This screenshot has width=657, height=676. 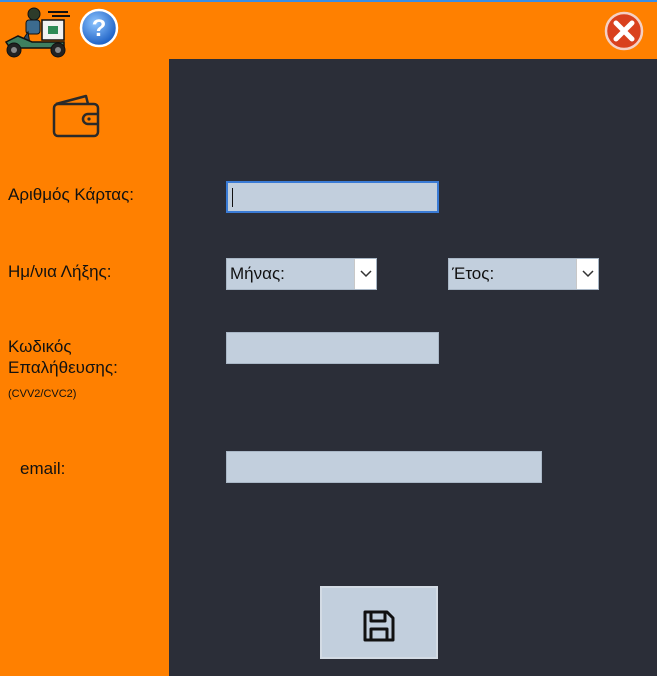 I want to click on year-dropdown-button, so click(x=587, y=274).